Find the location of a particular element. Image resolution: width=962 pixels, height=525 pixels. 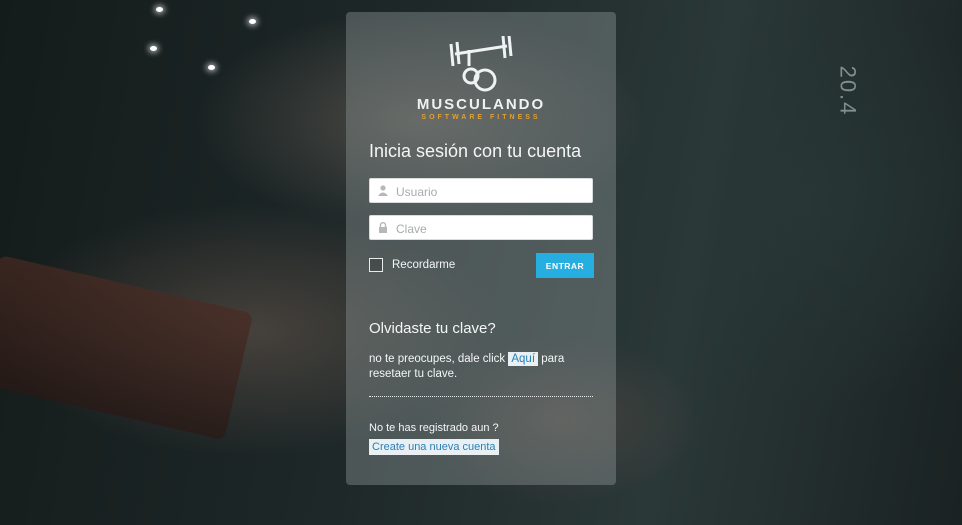

dumbbell-logo-icon is located at coordinates (481, 64).